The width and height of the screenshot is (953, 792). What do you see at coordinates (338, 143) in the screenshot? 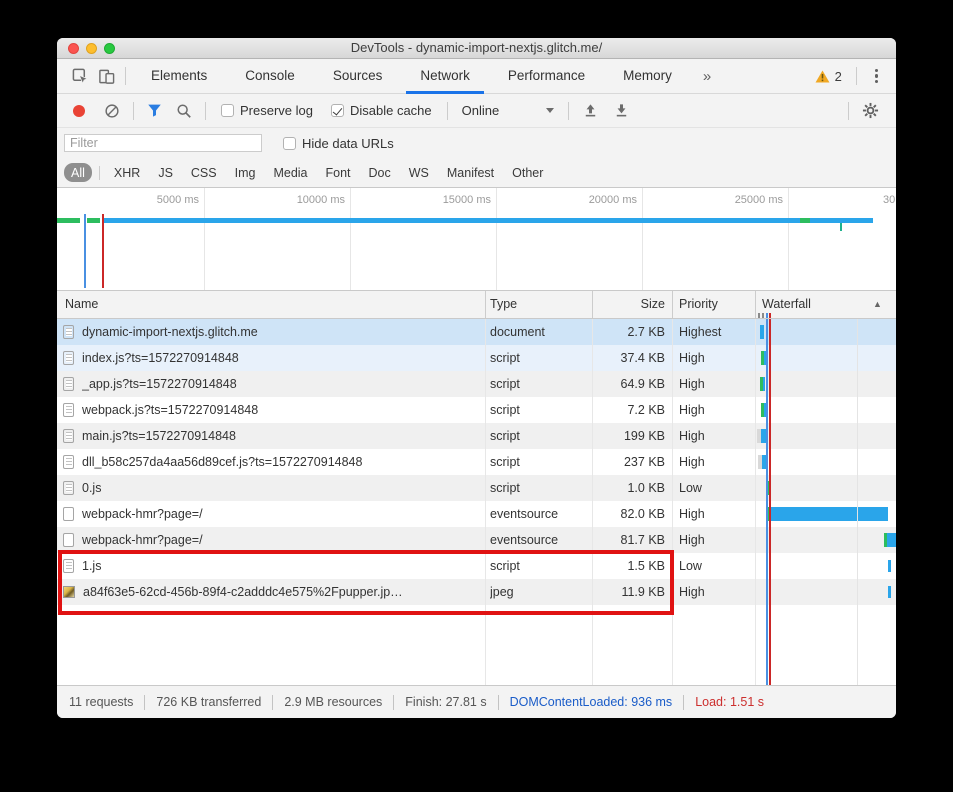
I see `hide-data-urls-checkbox: Hide data URLs` at bounding box center [338, 143].